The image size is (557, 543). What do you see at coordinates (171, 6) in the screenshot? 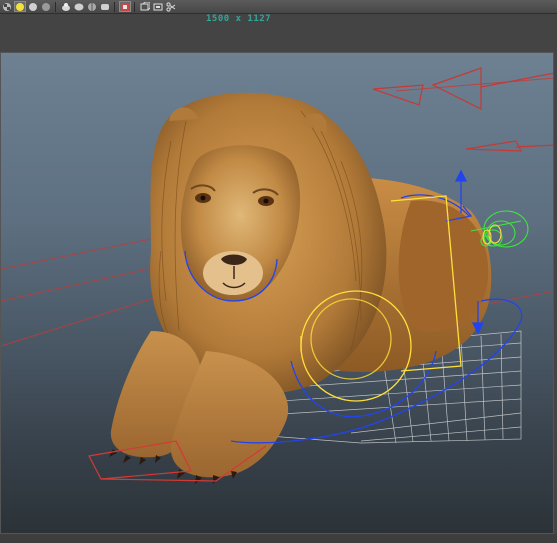
I see `scissors-icon` at bounding box center [171, 6].